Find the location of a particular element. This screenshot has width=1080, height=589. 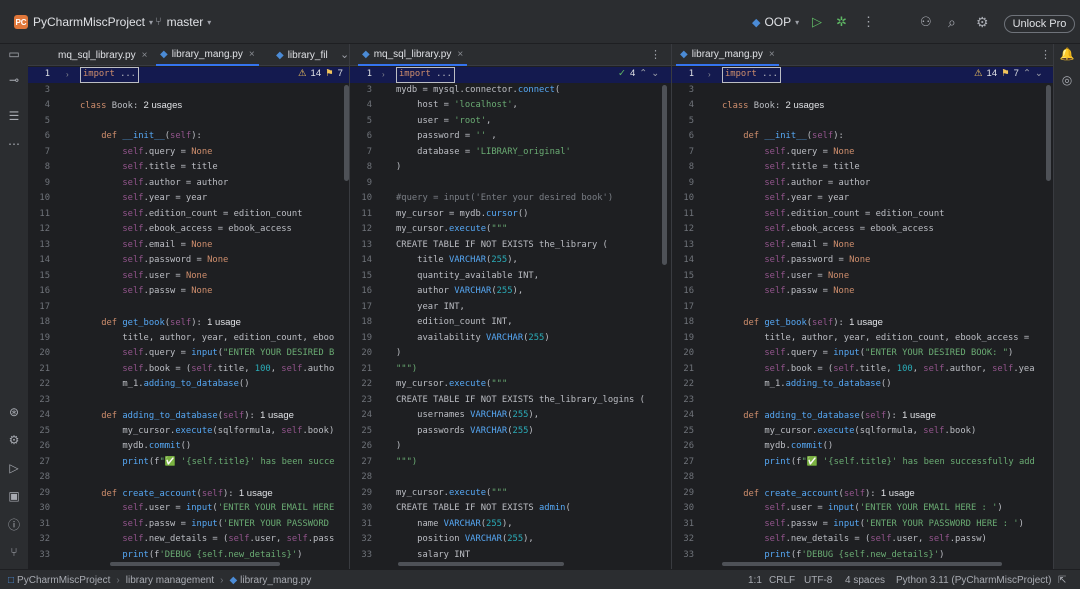

code-line: self.book = (self.title, 100, self.autho is located at coordinates (207, 370).